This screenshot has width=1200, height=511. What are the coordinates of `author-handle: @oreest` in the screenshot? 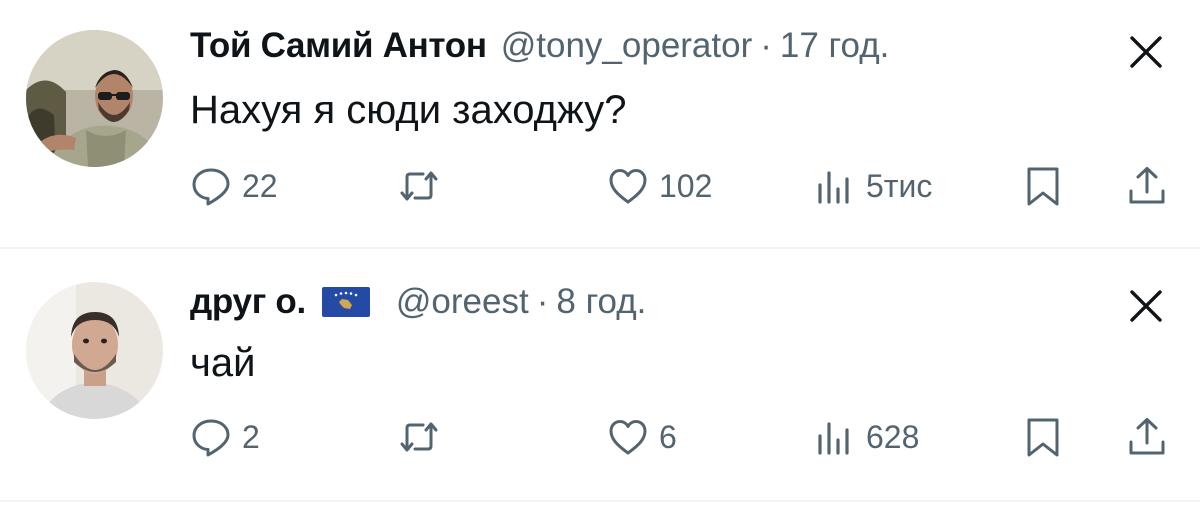 It's located at (462, 302).